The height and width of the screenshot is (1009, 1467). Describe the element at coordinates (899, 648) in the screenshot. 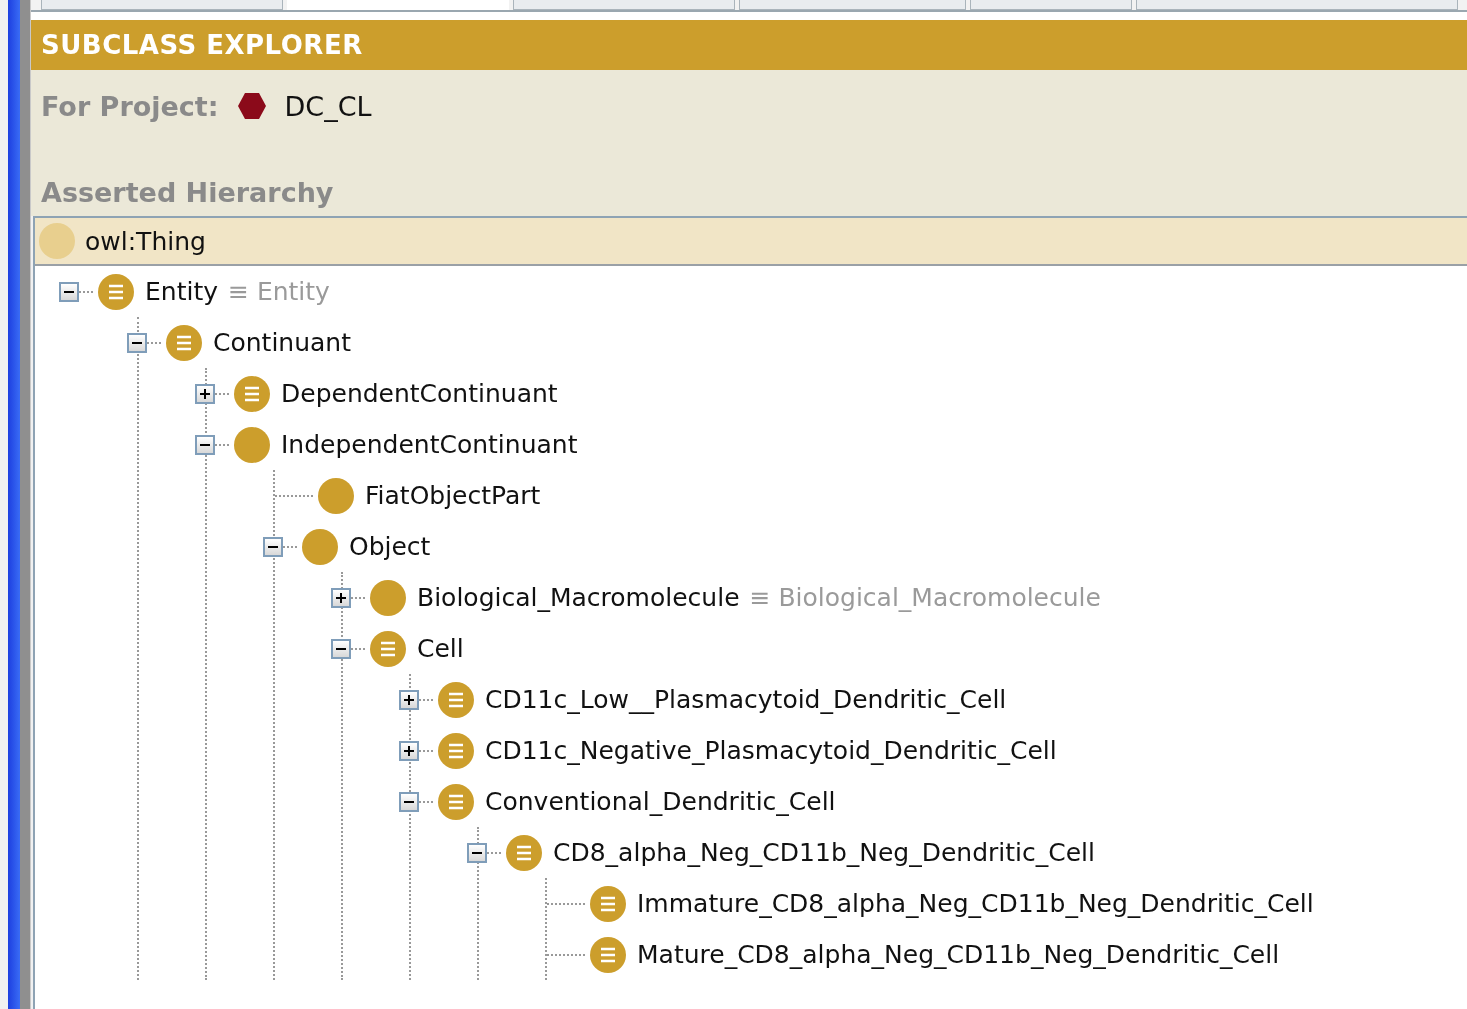

I see `tree-row: Cell` at that location.